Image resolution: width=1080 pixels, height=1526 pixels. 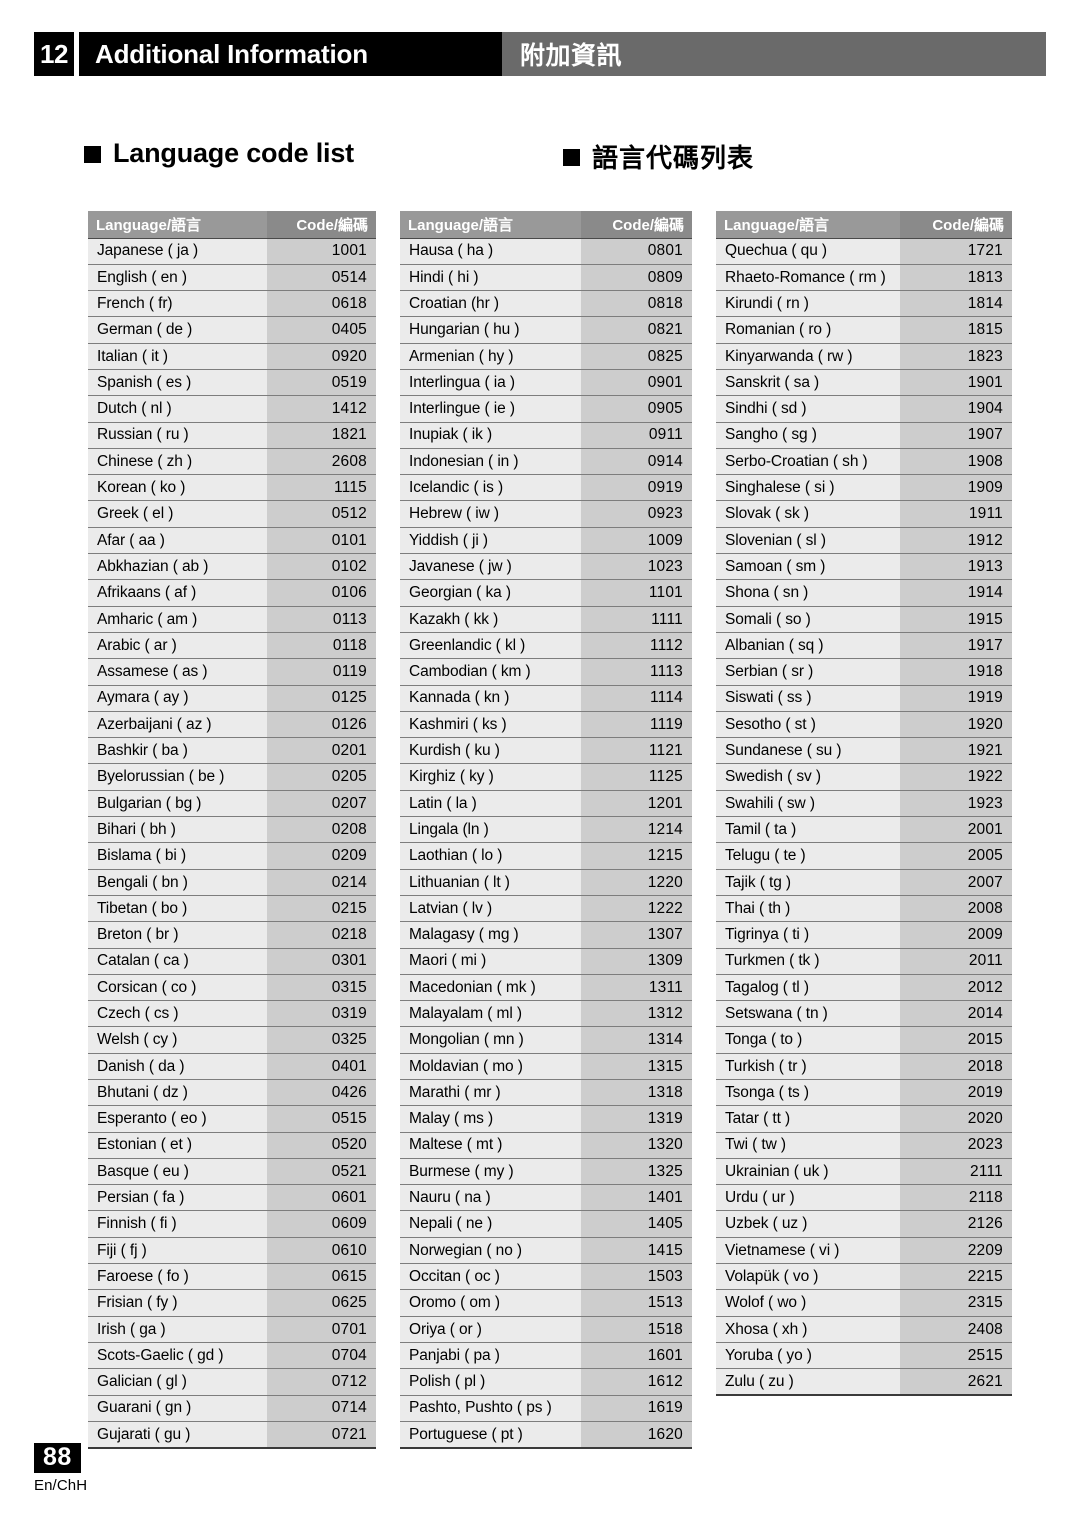 I want to click on cell-code: 1415, so click(x=636, y=1250).